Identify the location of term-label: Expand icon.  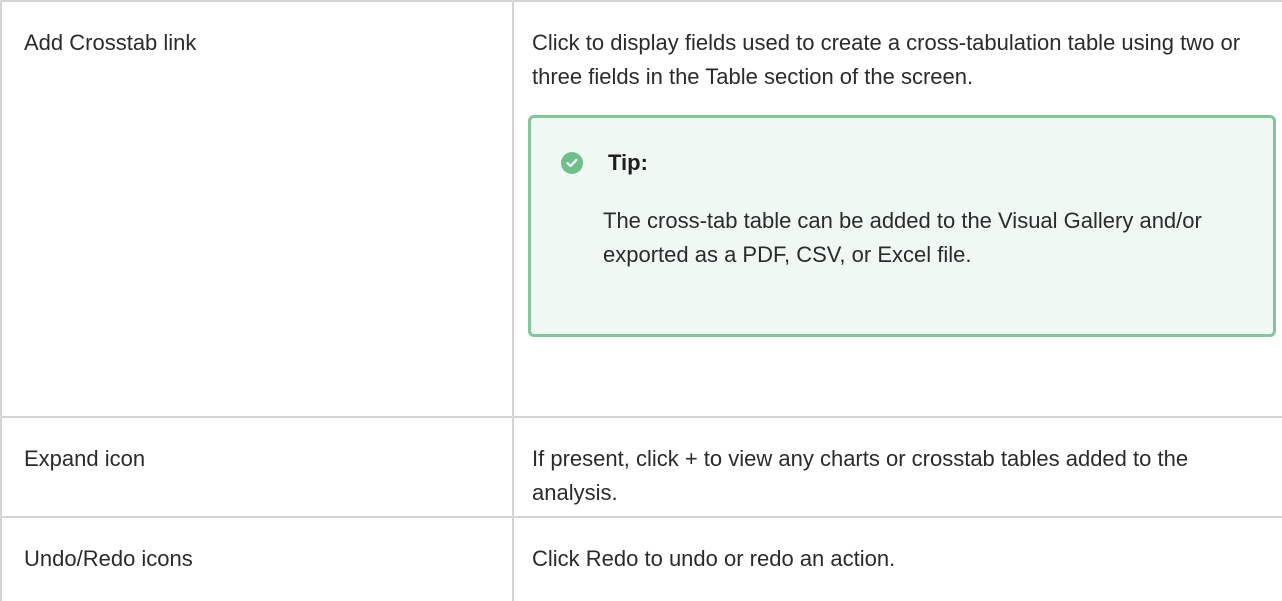
(85, 458).